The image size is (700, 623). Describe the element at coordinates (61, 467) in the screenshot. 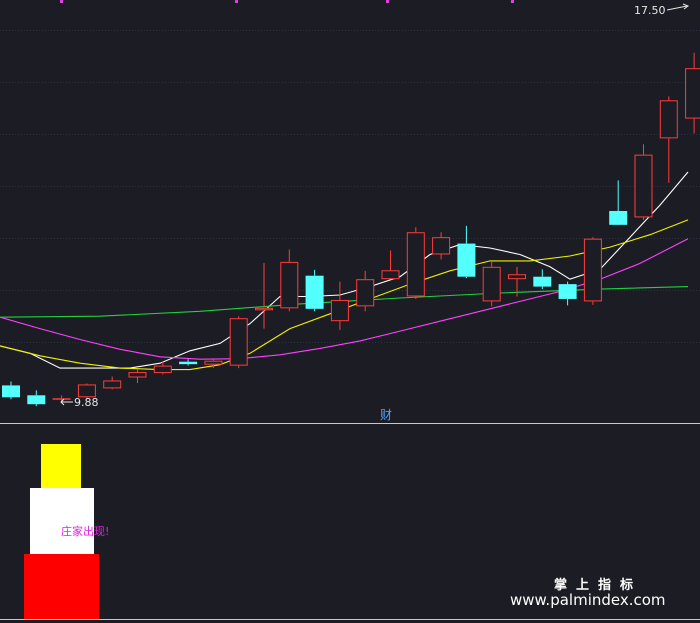

I see `indicator-bar-yellow` at that location.